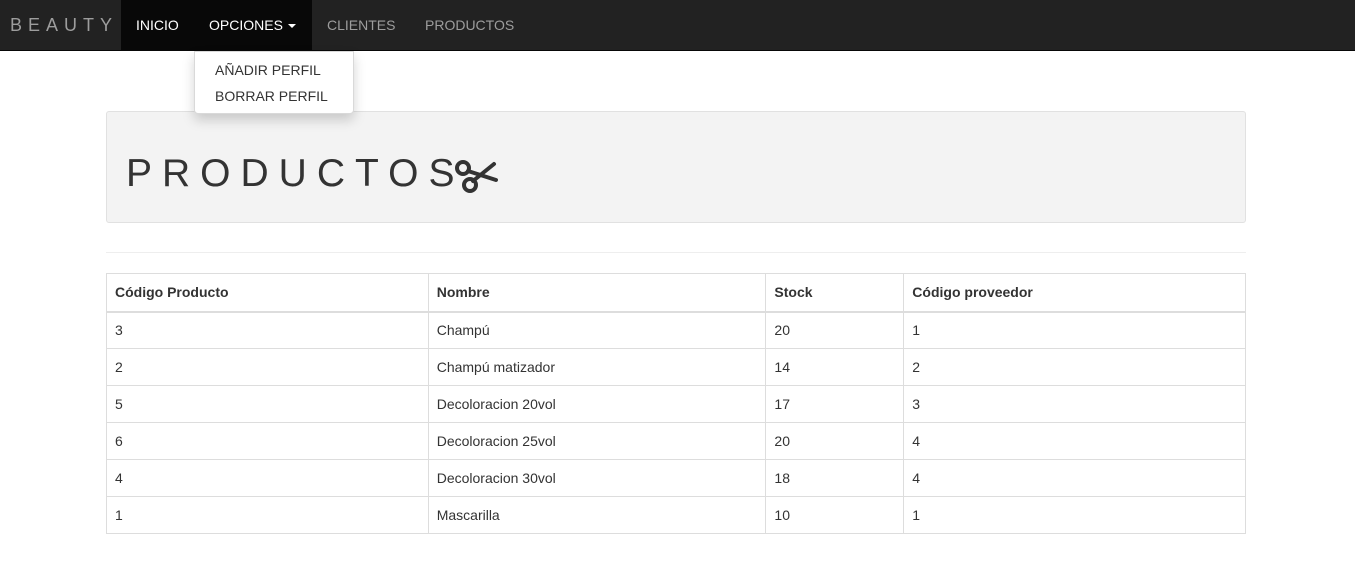 The width and height of the screenshot is (1355, 582). I want to click on cell-stock: 17, so click(835, 404).